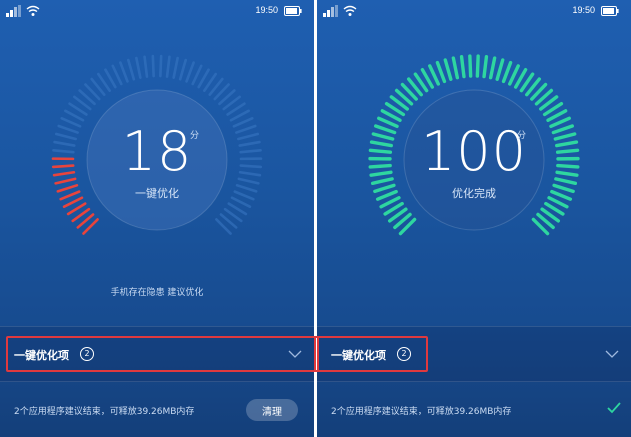  What do you see at coordinates (272, 410) in the screenshot?
I see `clean-button: 清理` at bounding box center [272, 410].